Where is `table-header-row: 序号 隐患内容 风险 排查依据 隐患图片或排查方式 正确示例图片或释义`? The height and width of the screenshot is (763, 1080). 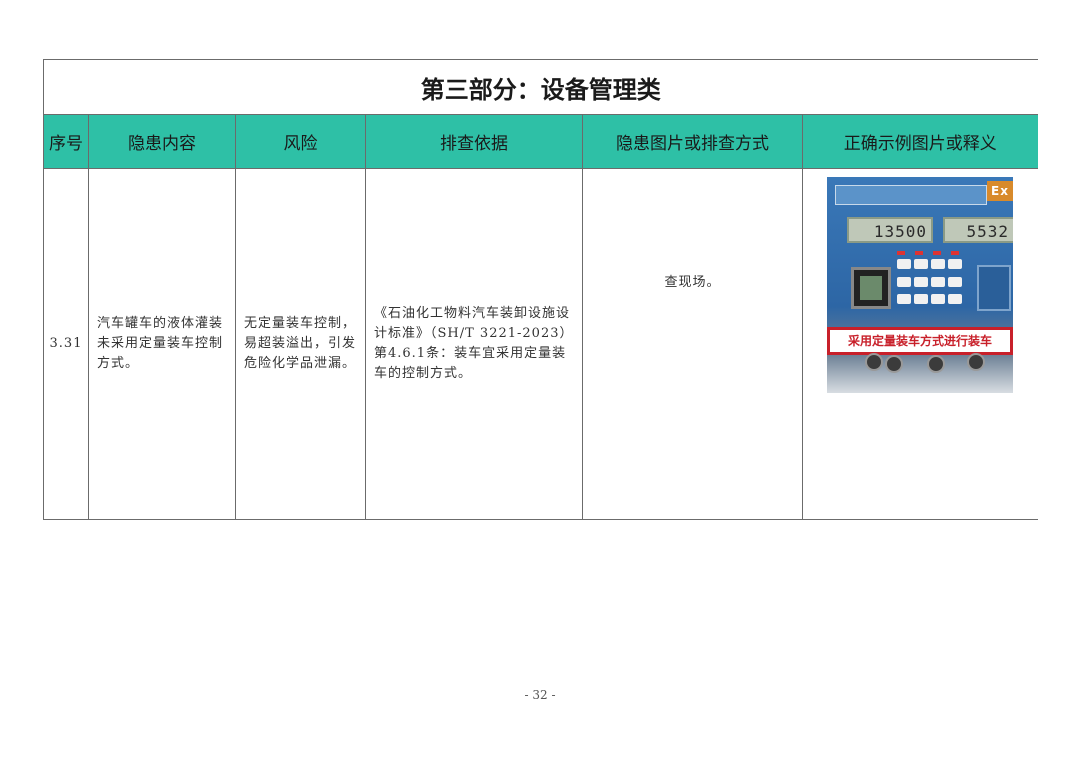
table-header-row: 序号 隐患内容 风险 排查依据 隐患图片或排查方式 正确示例图片或释义 is located at coordinates (540, 141).